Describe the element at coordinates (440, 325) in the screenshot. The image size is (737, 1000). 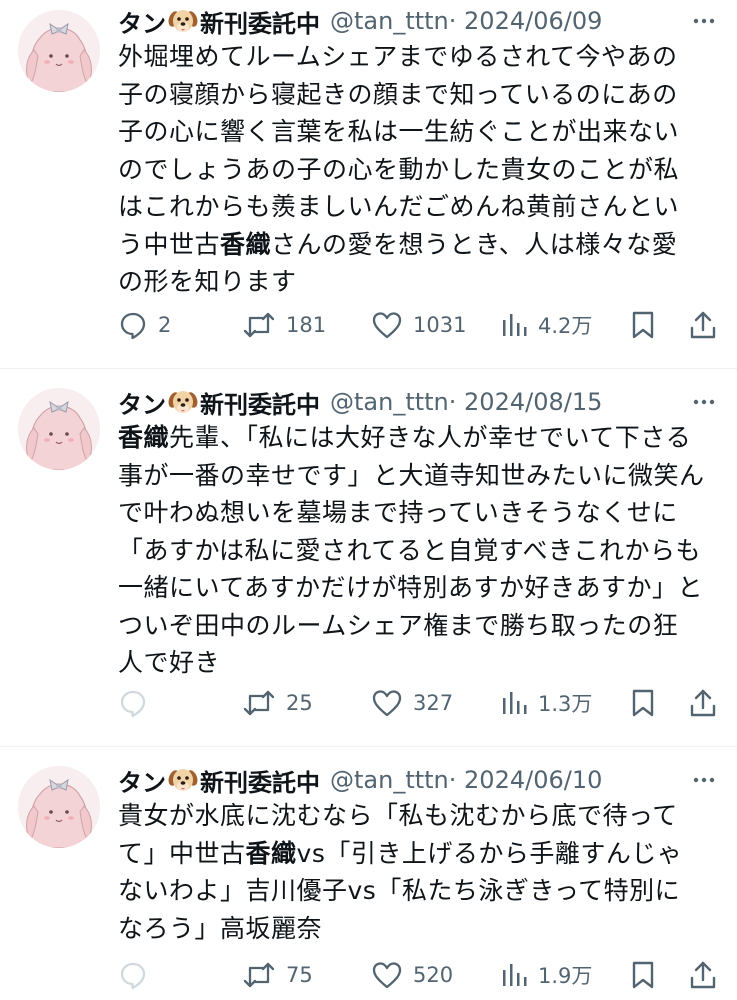
I see `like-count: 1031` at that location.